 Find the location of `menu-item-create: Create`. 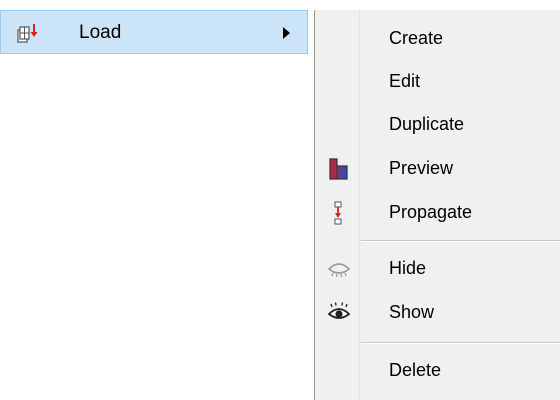

menu-item-create: Create is located at coordinates (437, 39).